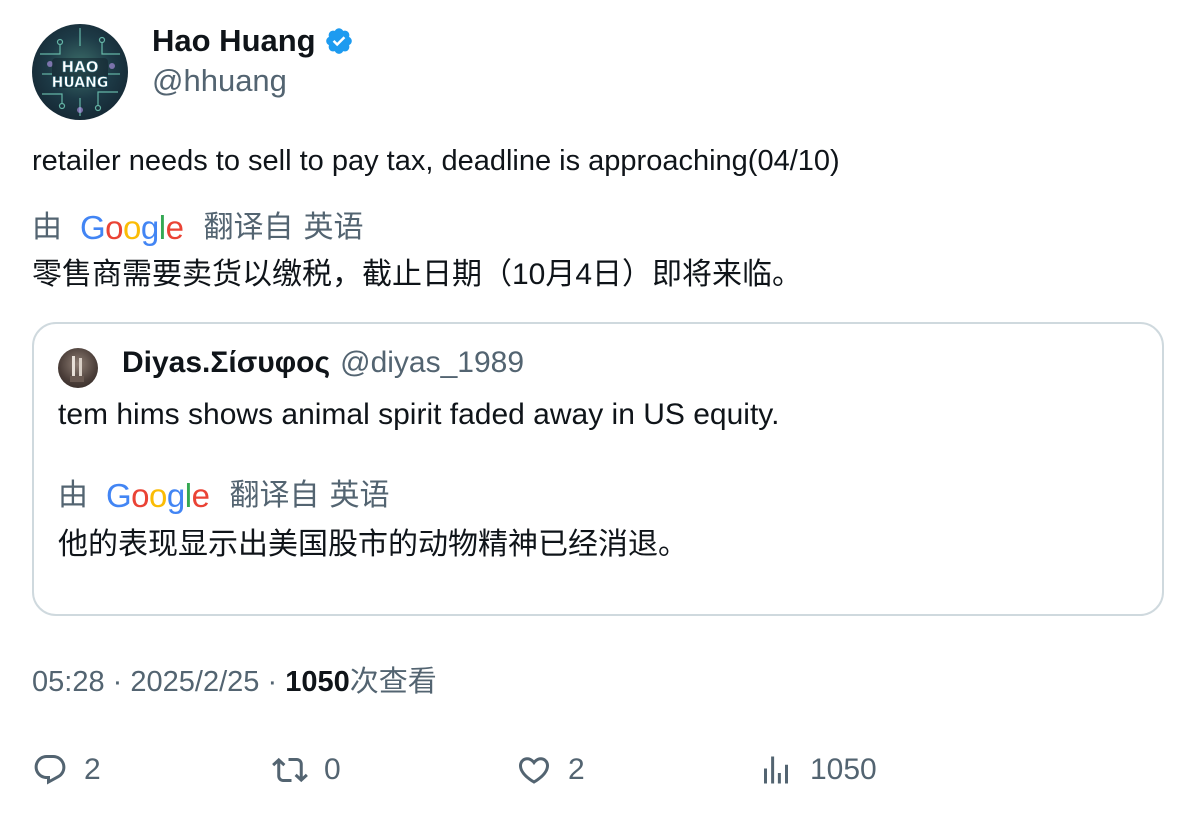  Describe the element at coordinates (226, 363) in the screenshot. I see `quoted-author-name: Diyas.Σίσυφος` at that location.